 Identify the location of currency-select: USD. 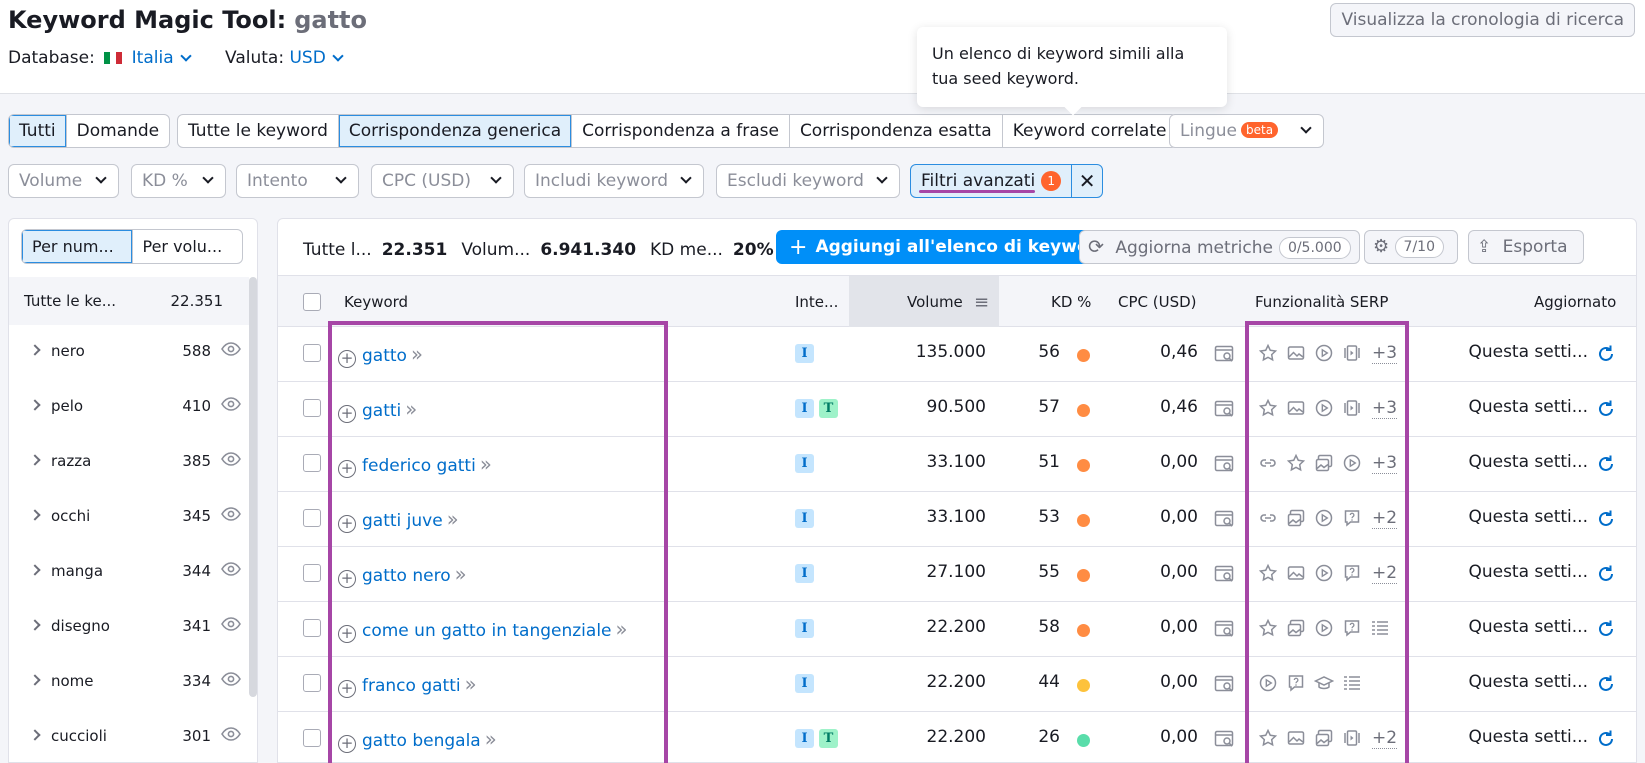
(316, 58).